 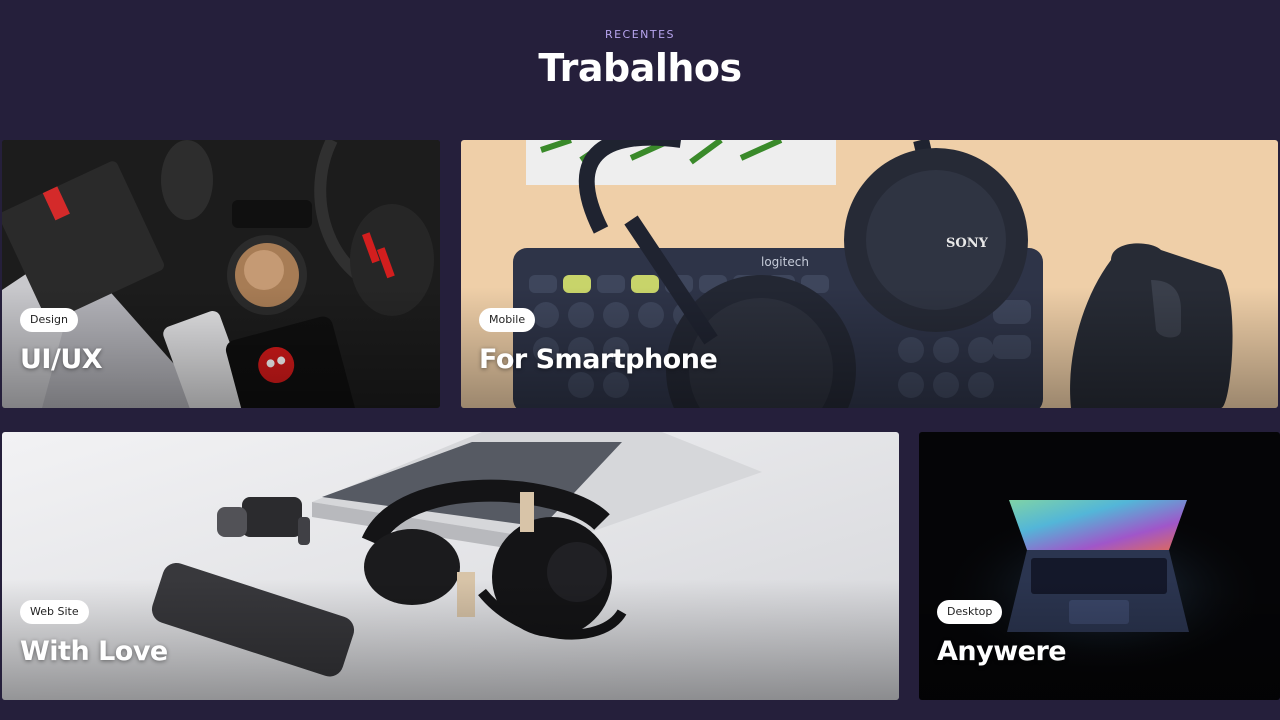 What do you see at coordinates (640, 68) in the screenshot?
I see `section-title: Trabalhos` at bounding box center [640, 68].